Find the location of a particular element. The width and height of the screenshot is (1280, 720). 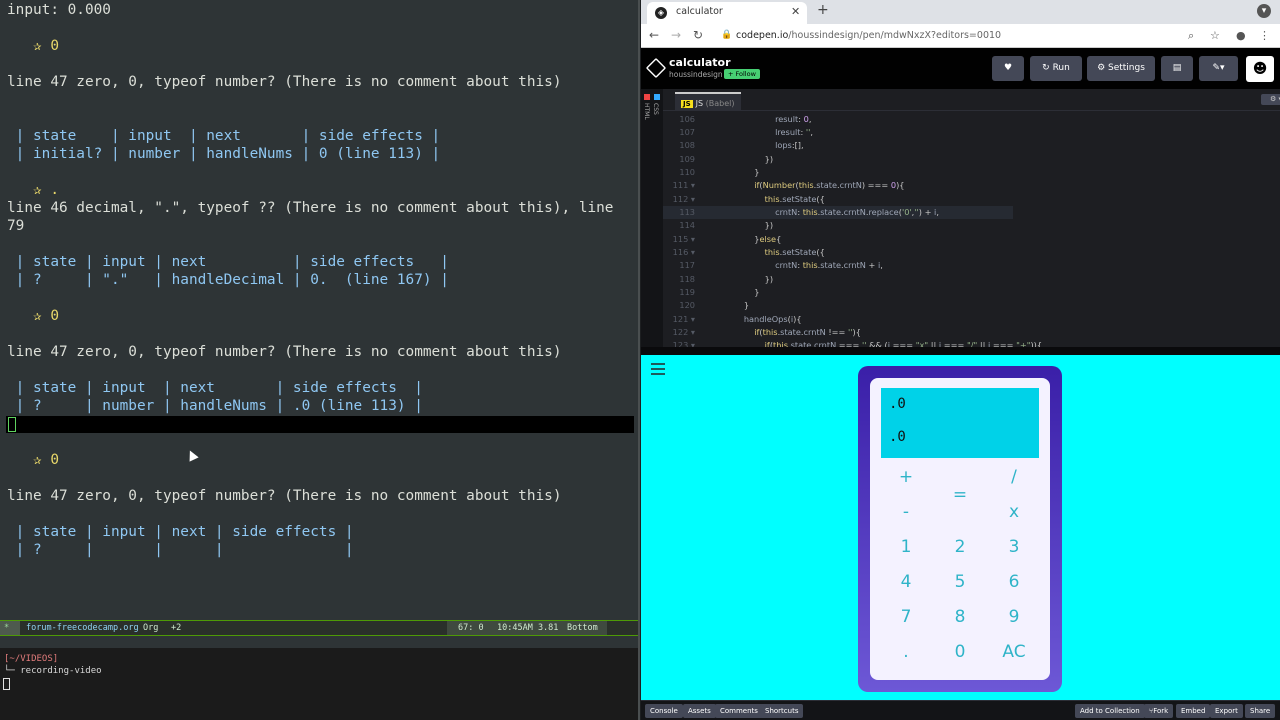

key-9: 9 is located at coordinates (1014, 617).